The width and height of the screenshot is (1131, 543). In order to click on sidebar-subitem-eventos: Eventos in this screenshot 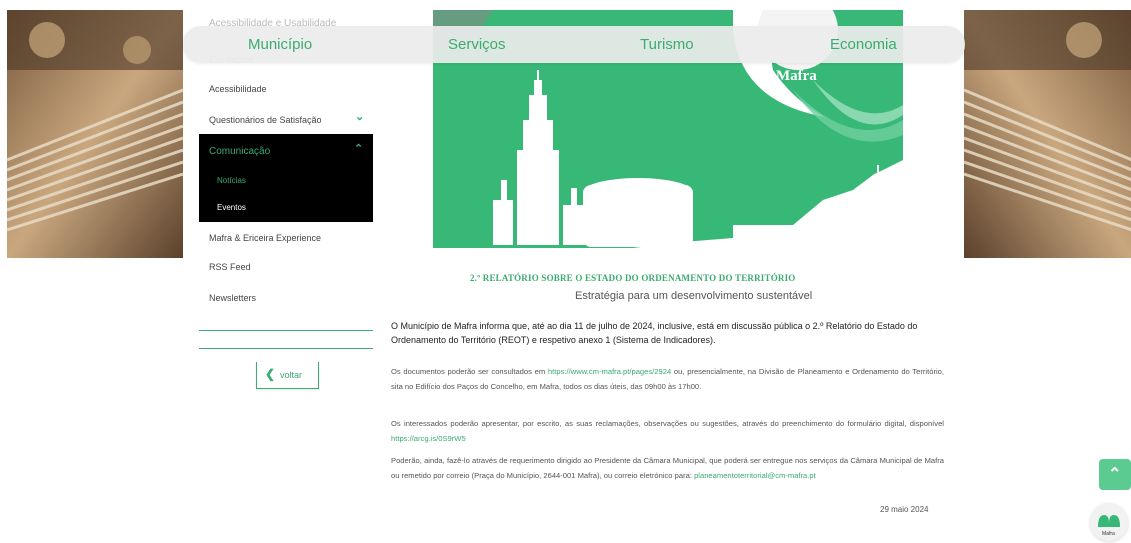, I will do `click(231, 207)`.